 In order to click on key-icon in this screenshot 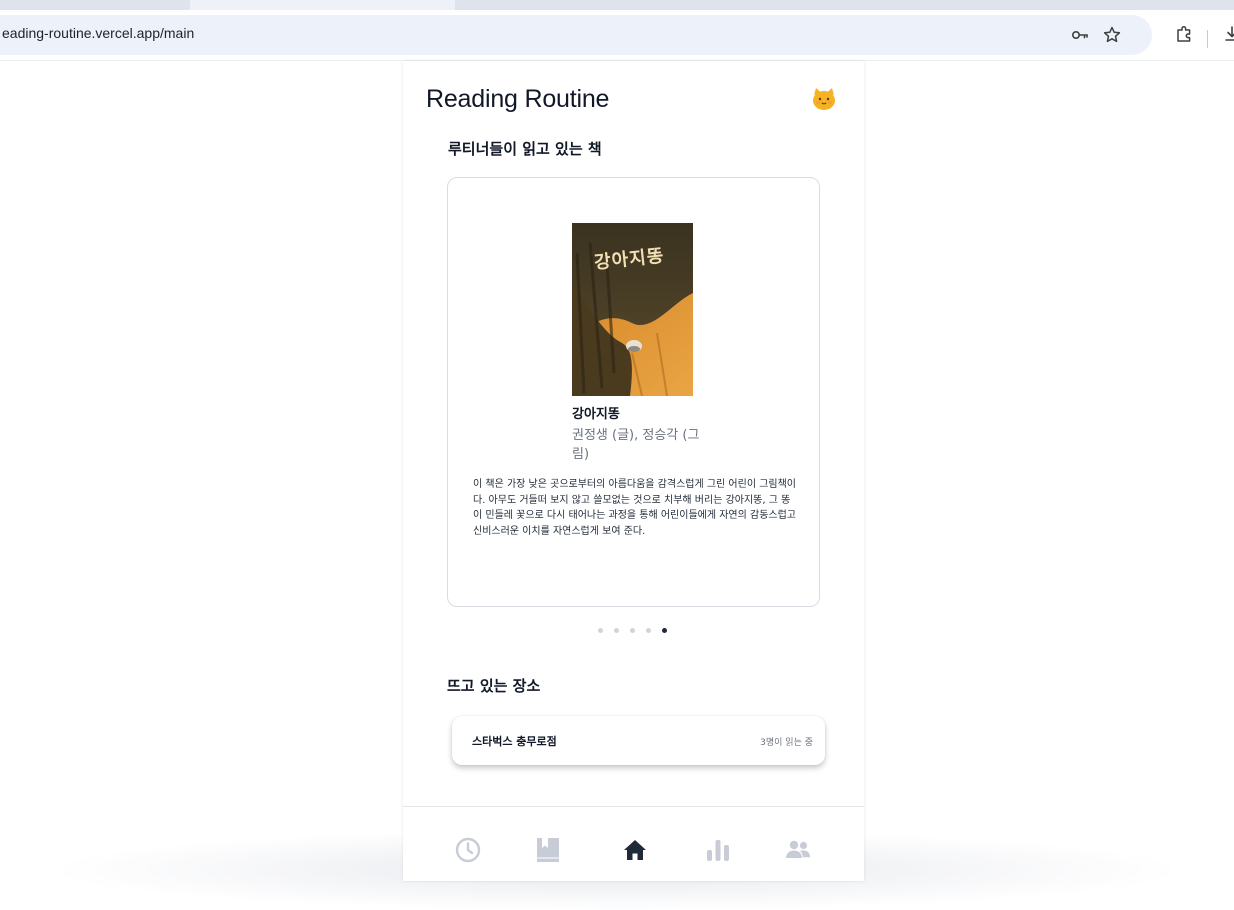, I will do `click(1080, 35)`.